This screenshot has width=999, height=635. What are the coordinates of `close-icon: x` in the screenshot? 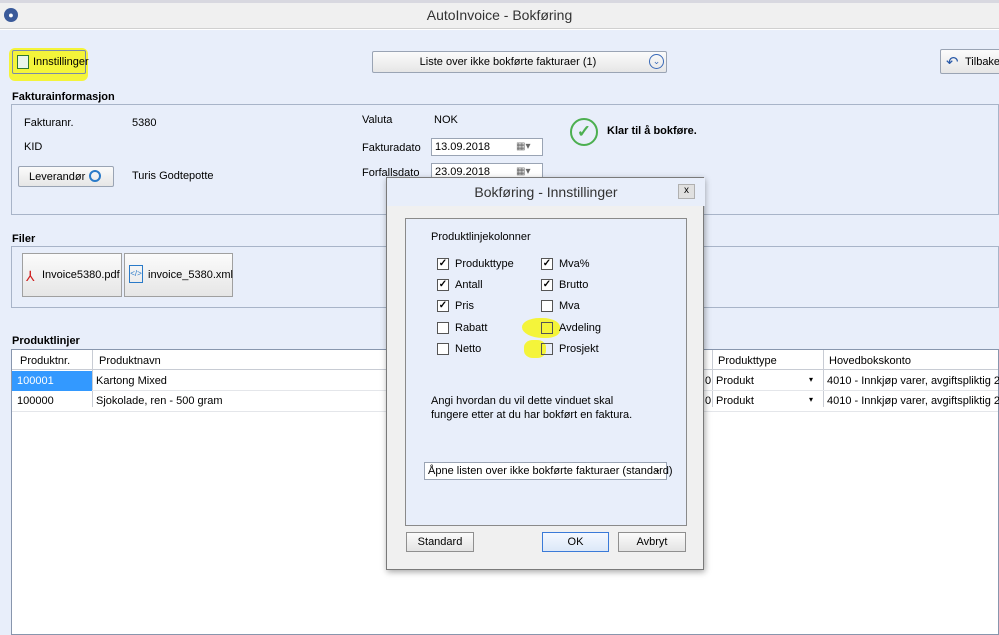 It's located at (686, 190).